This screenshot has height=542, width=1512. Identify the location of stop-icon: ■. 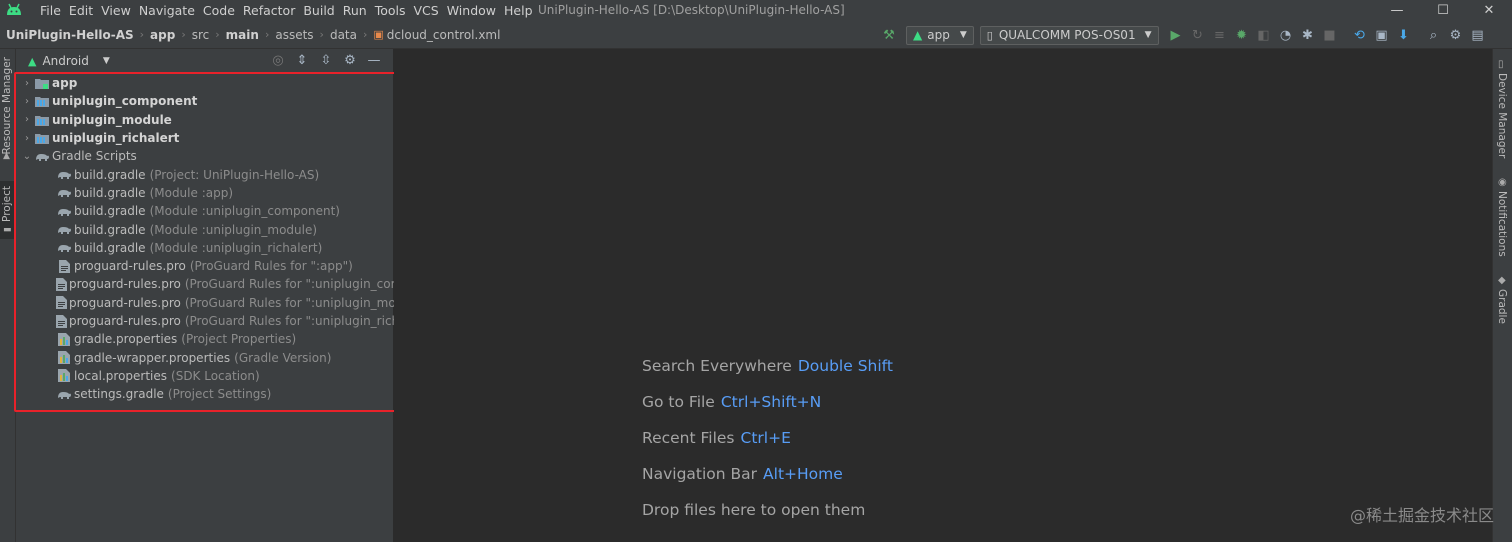
(1330, 35).